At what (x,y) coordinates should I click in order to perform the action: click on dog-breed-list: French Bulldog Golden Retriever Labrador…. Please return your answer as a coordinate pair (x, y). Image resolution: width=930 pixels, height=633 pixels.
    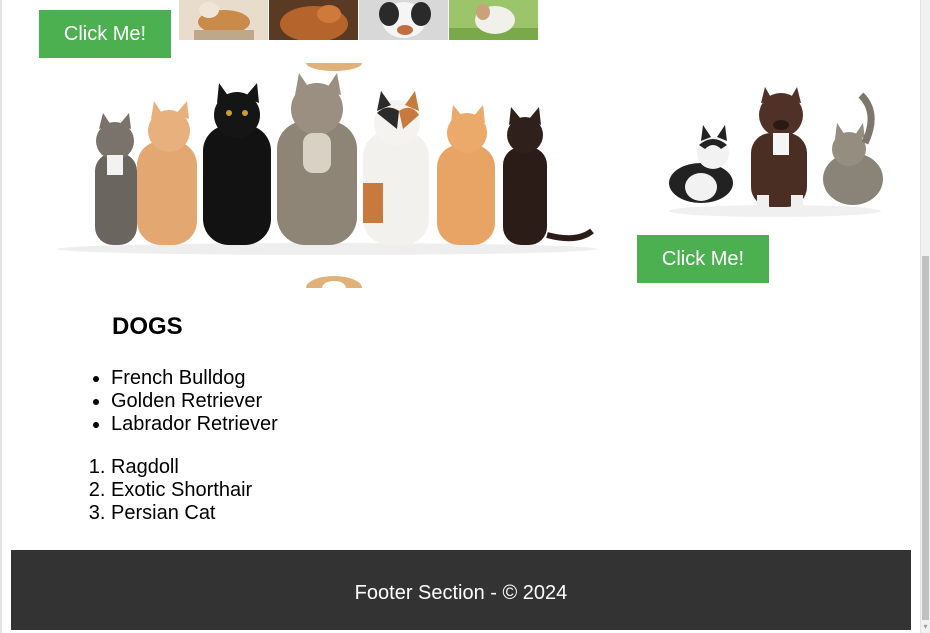
    Looking at the image, I should click on (194, 401).